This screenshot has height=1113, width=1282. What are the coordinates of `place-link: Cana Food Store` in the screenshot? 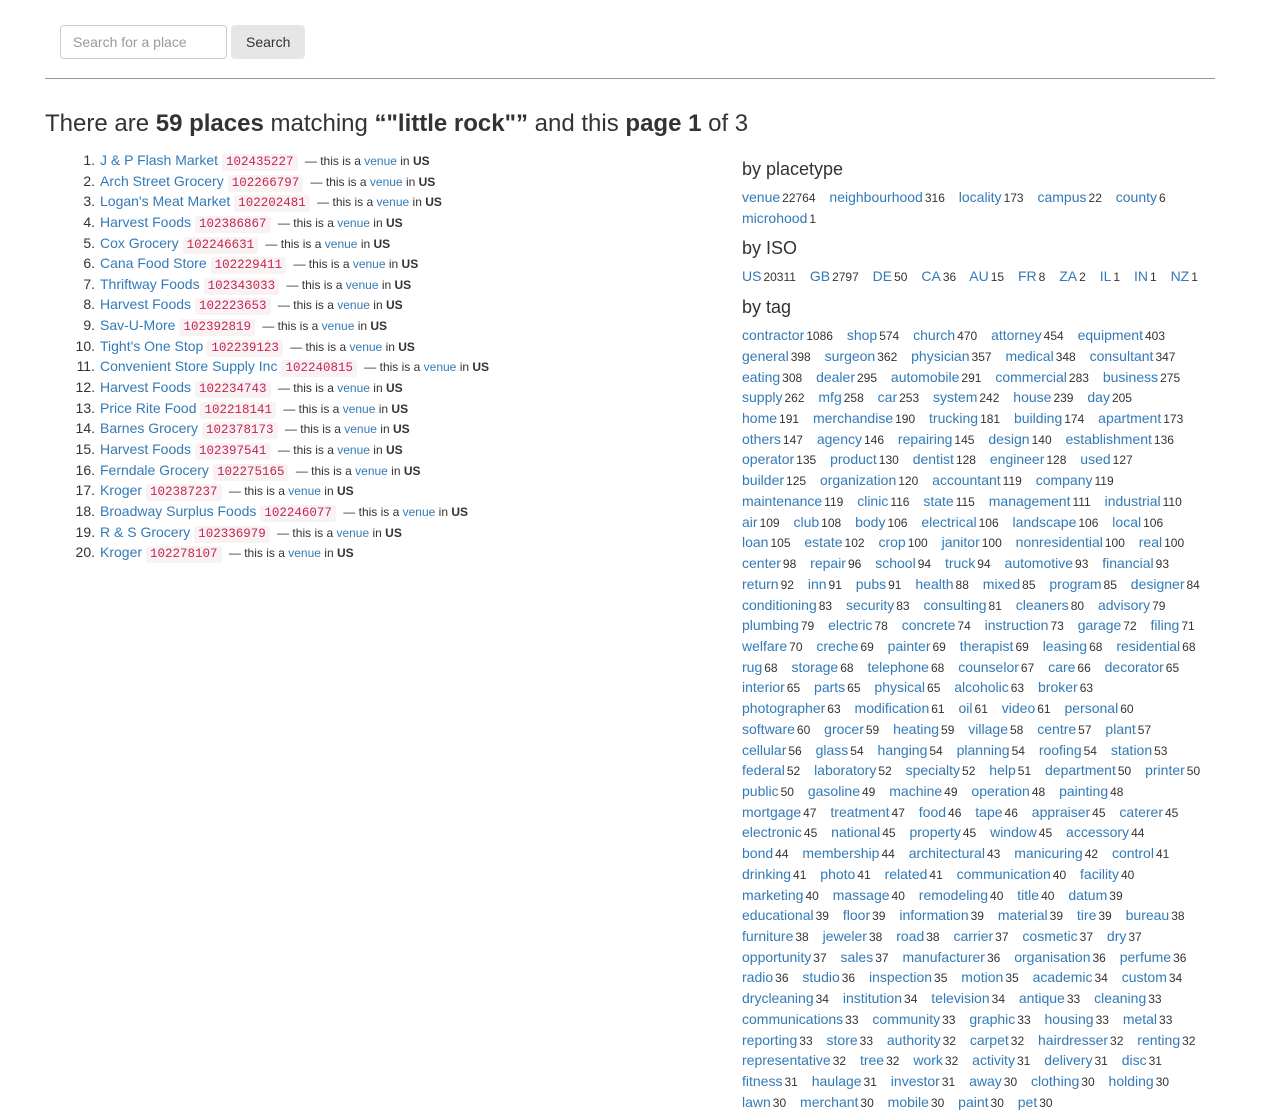 It's located at (153, 263).